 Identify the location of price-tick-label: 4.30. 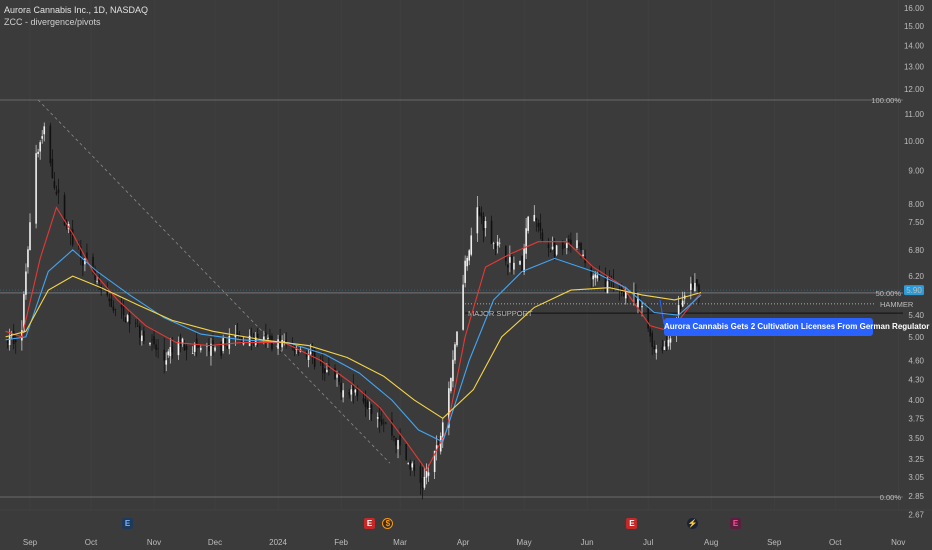
(916, 380).